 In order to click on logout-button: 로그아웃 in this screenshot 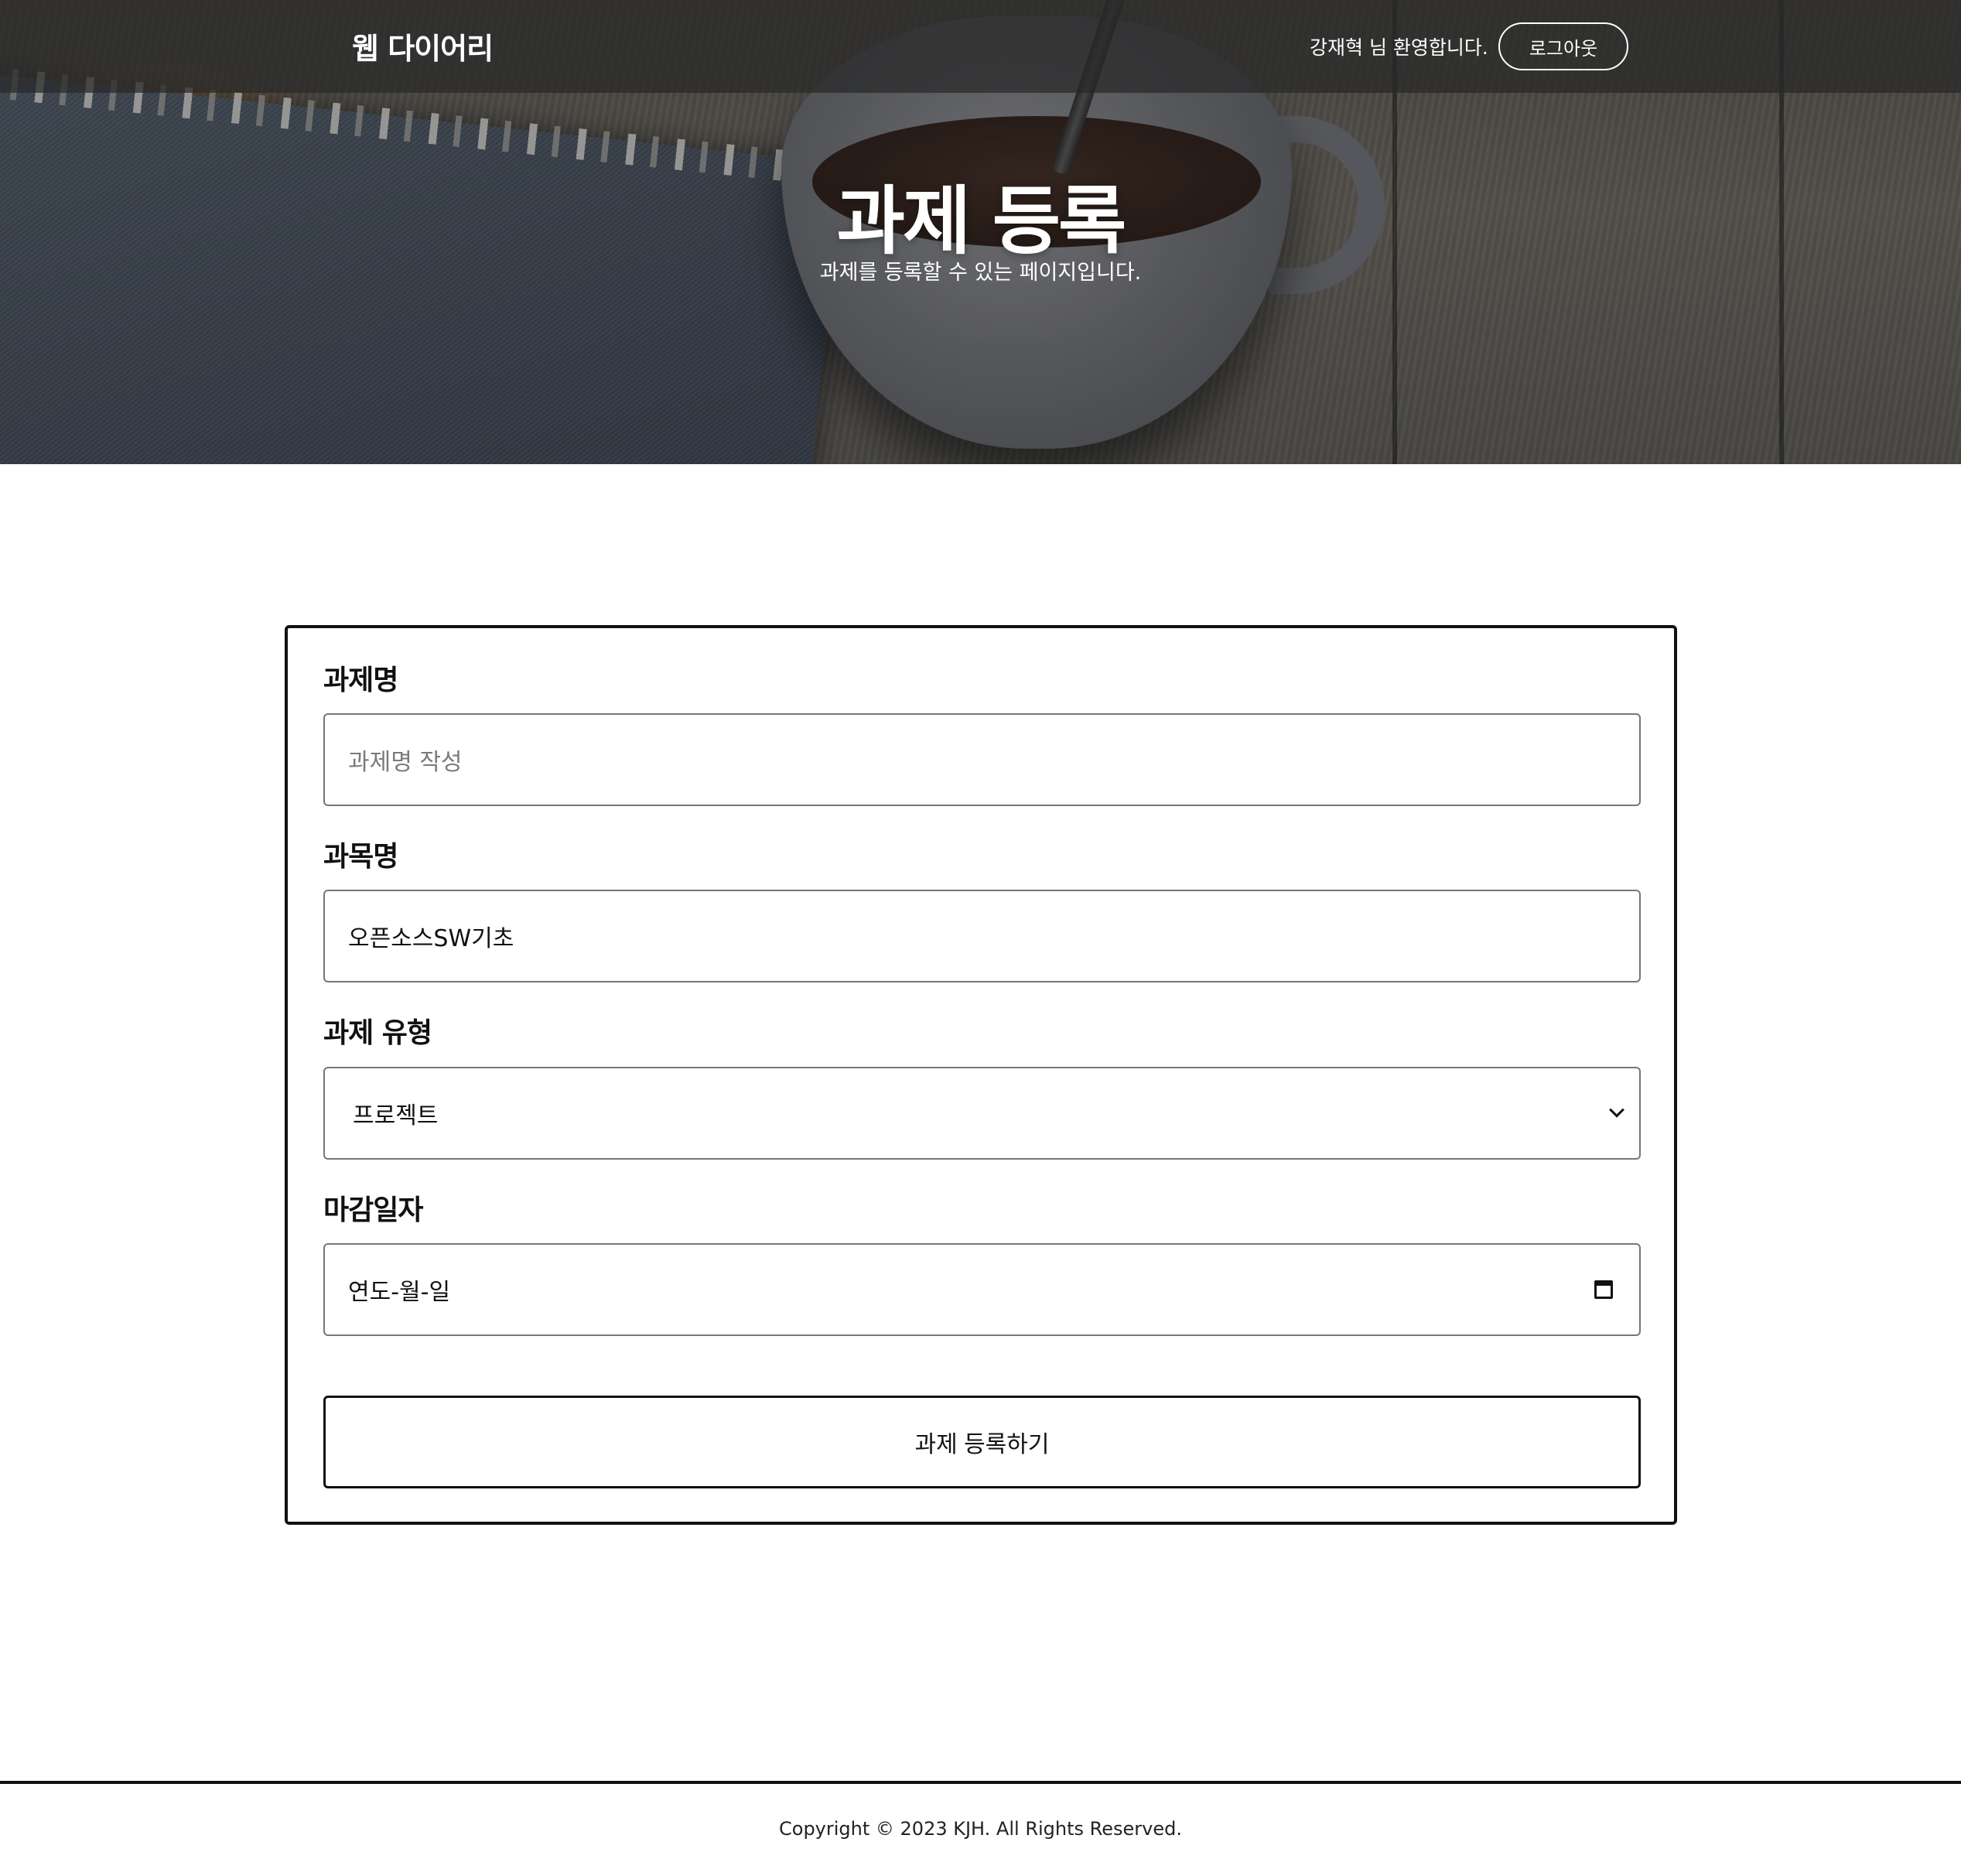, I will do `click(1563, 46)`.